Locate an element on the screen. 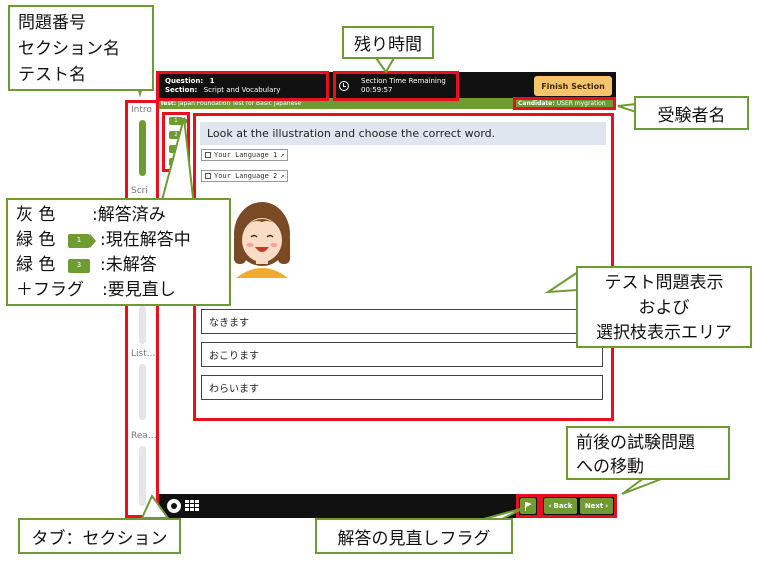 Image resolution: width=760 pixels, height=562 pixels. legend-badge-current: 1 is located at coordinates (82, 240).